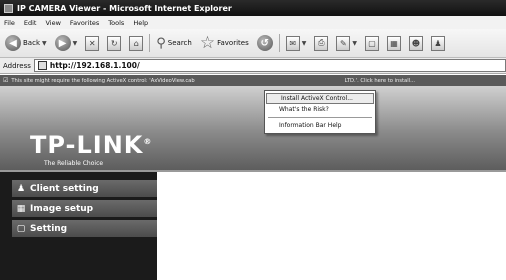 The image size is (506, 280). I want to click on history-icon: ↺, so click(264, 43).